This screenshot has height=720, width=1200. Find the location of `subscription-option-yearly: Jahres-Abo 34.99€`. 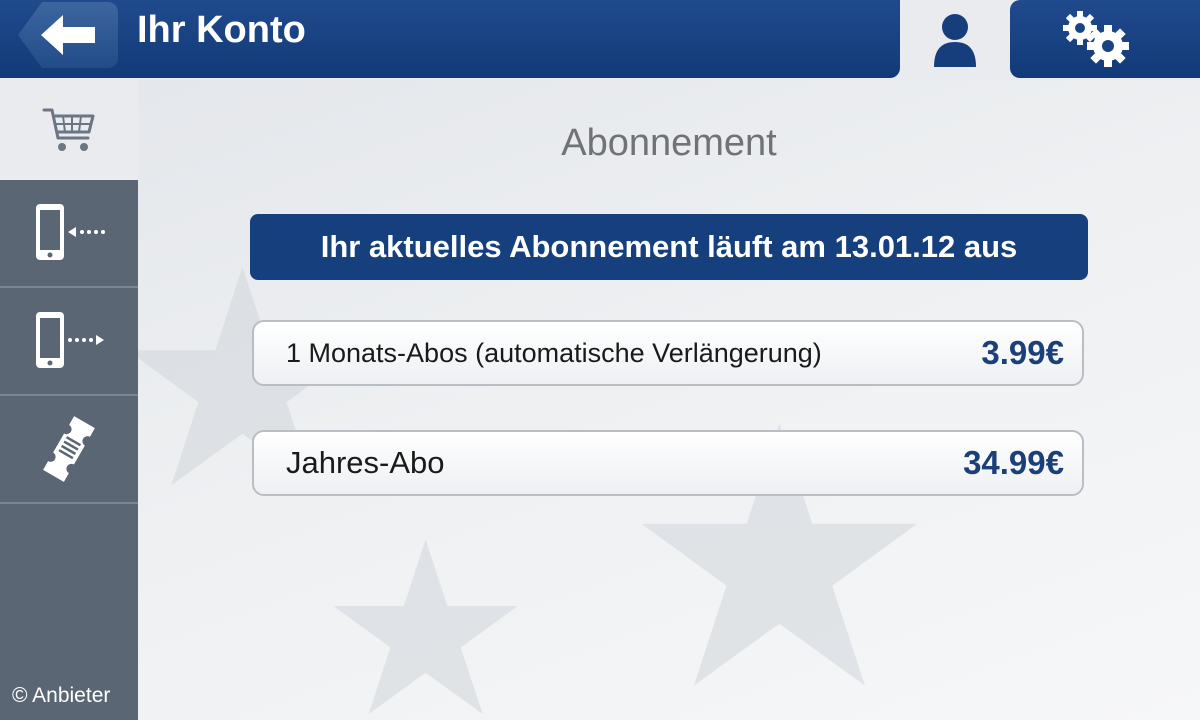

subscription-option-yearly: Jahres-Abo 34.99€ is located at coordinates (668, 463).